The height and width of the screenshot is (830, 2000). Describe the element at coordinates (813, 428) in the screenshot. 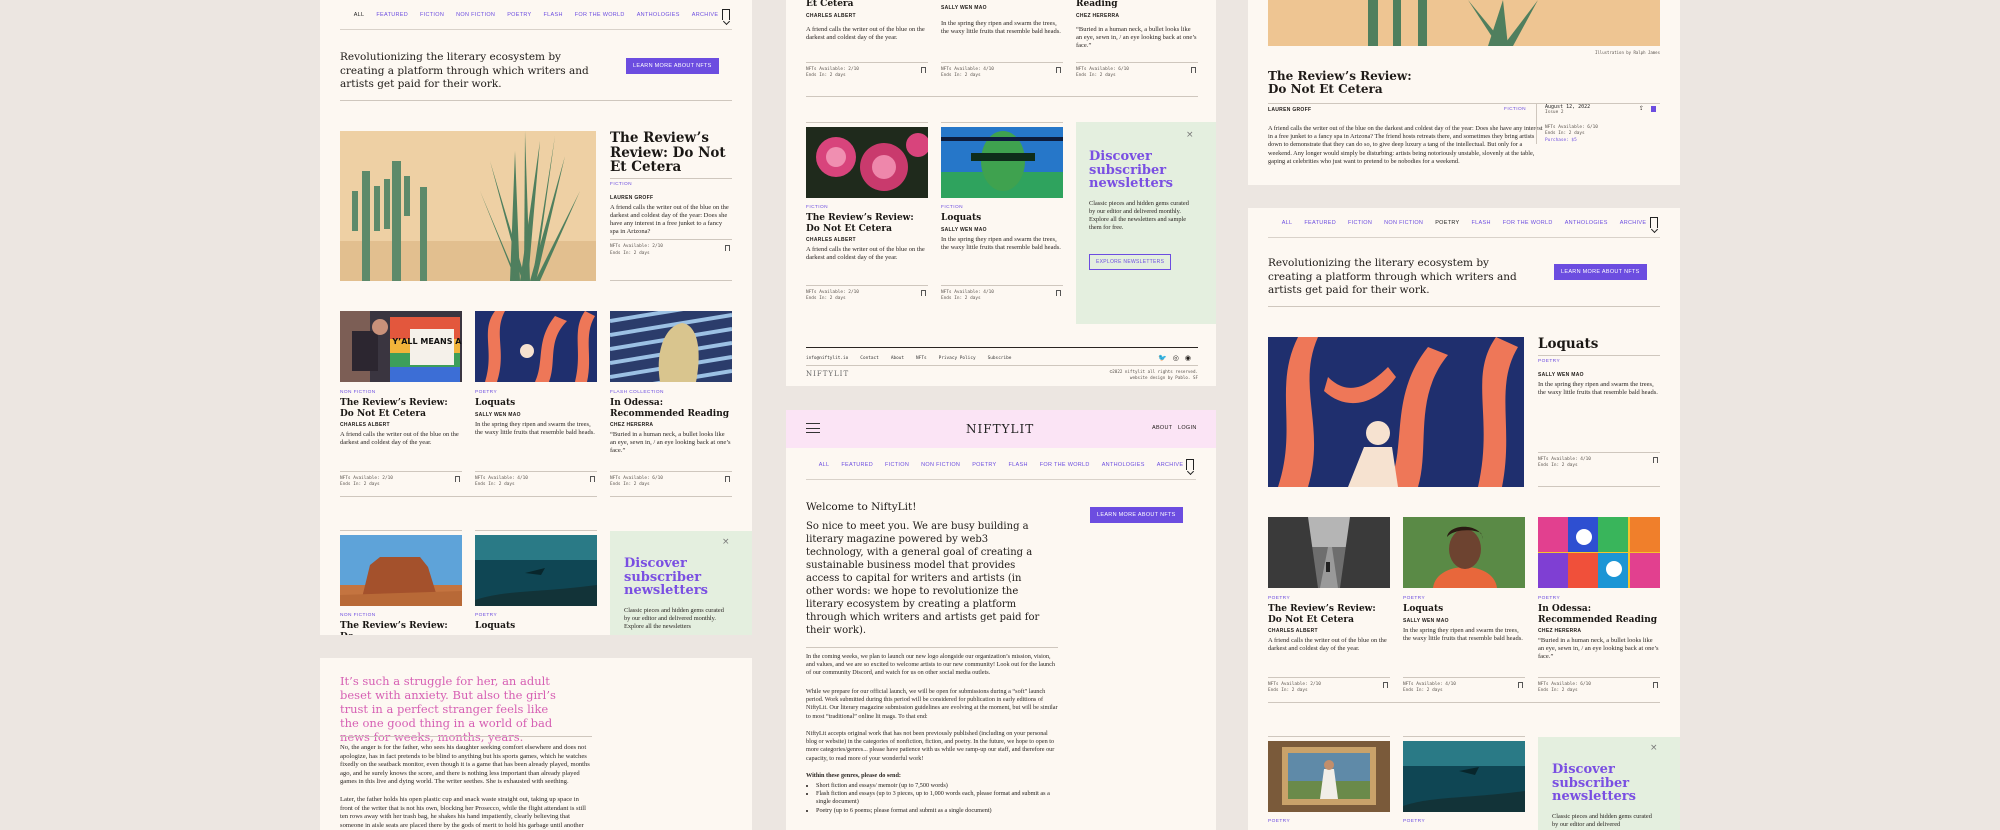

I see `hamburger-menu-icon` at that location.